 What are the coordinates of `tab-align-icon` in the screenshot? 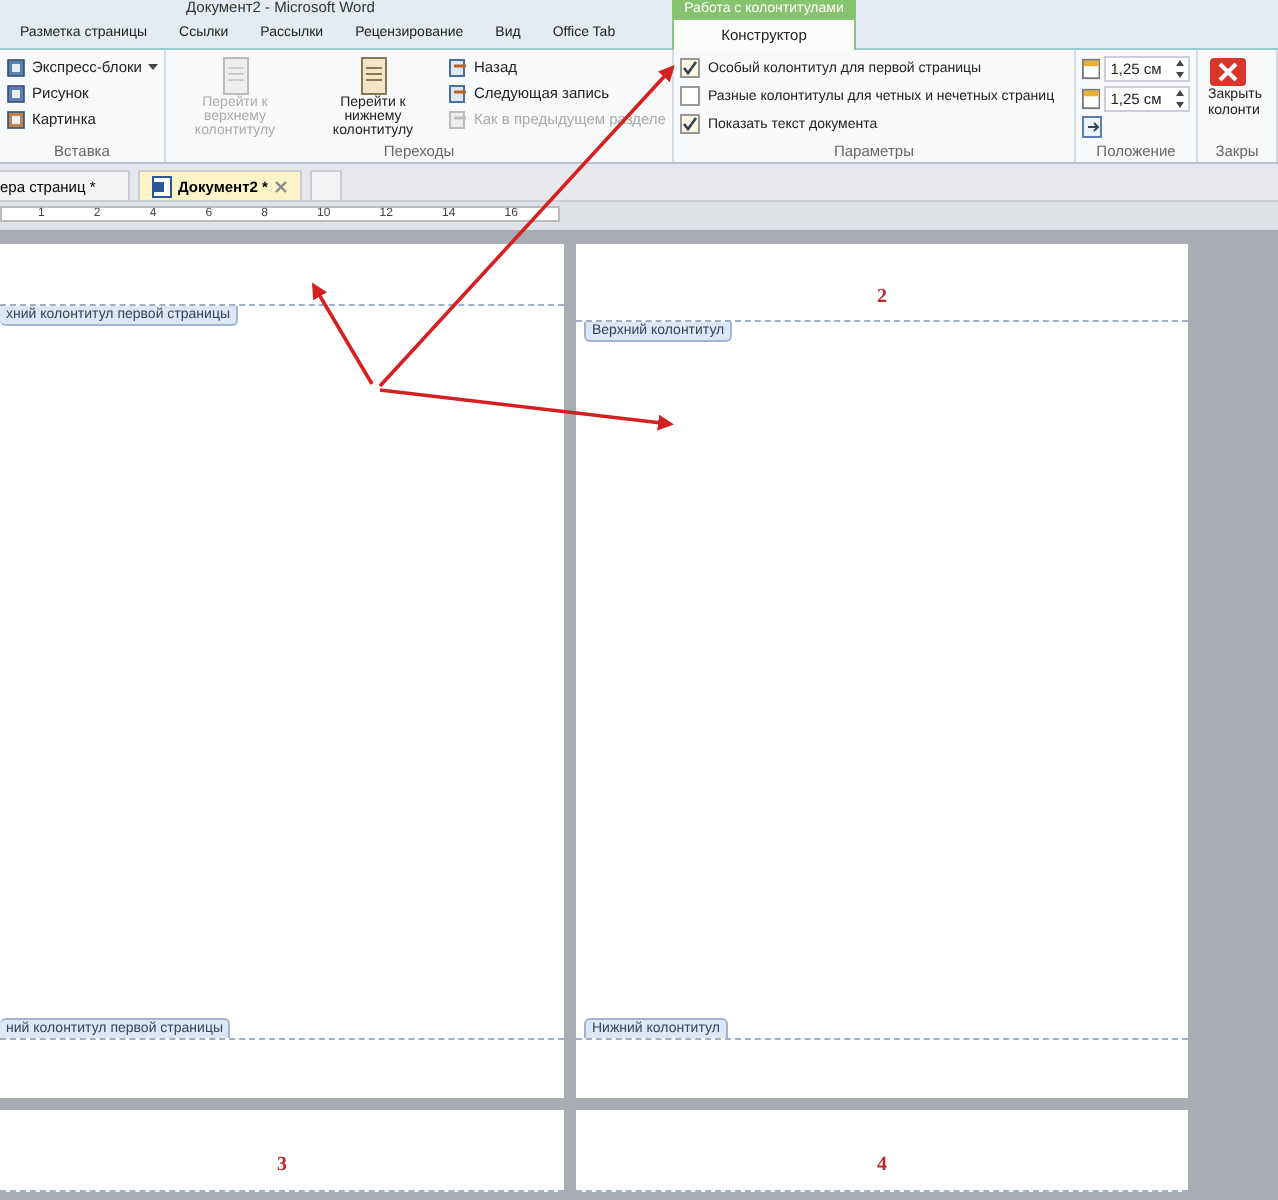 It's located at (1092, 127).